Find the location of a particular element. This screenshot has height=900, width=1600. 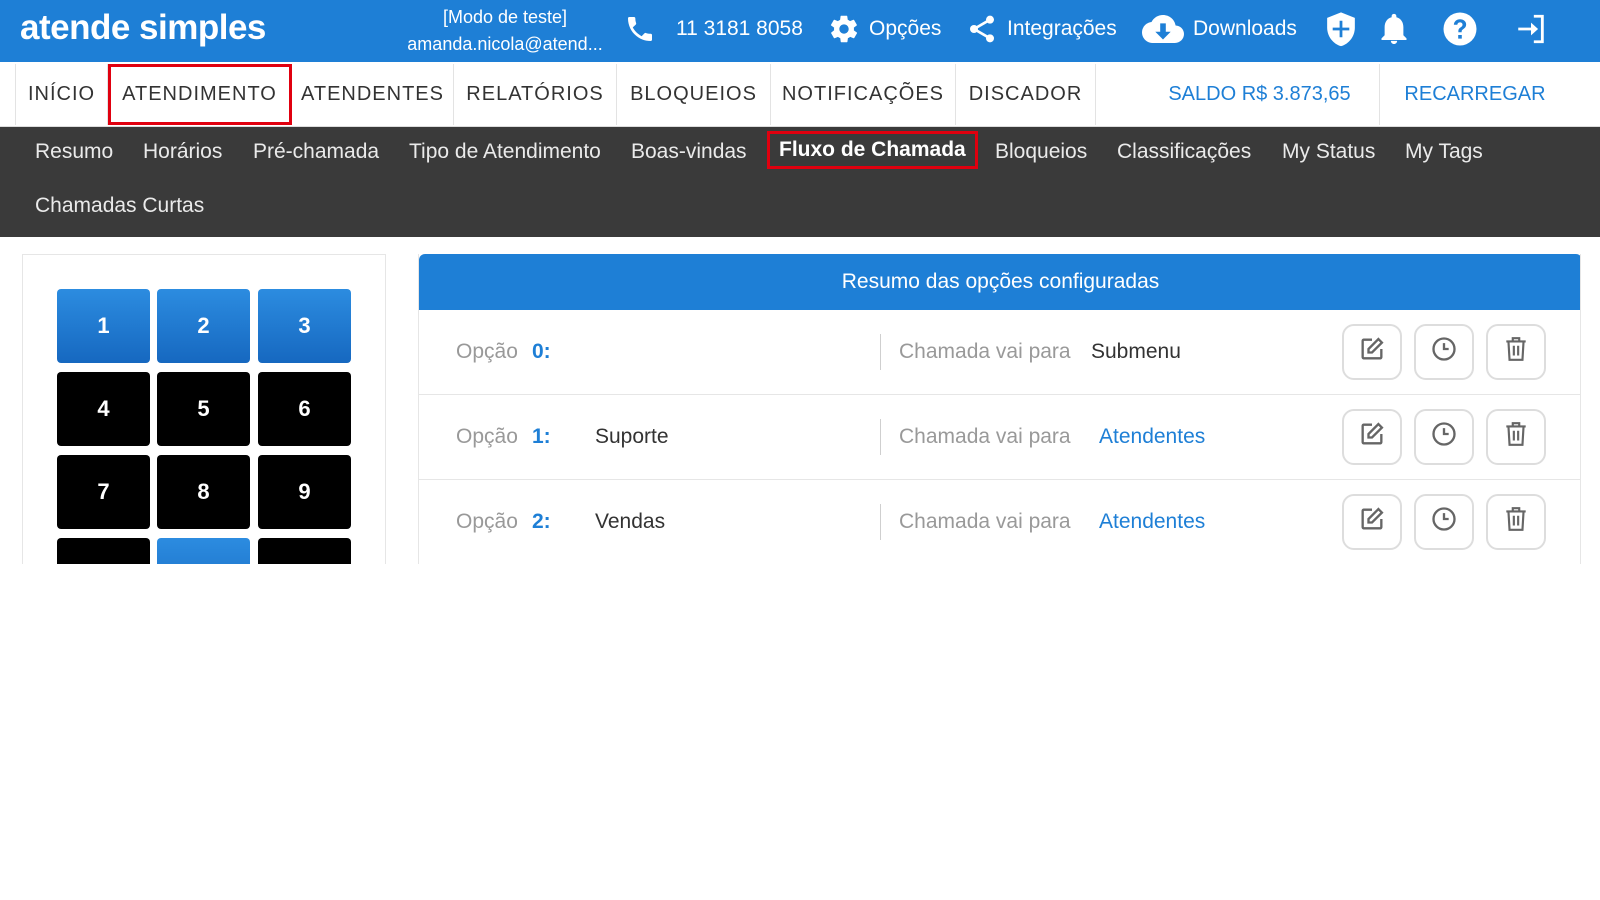

destination-value: Submenu is located at coordinates (1136, 351).